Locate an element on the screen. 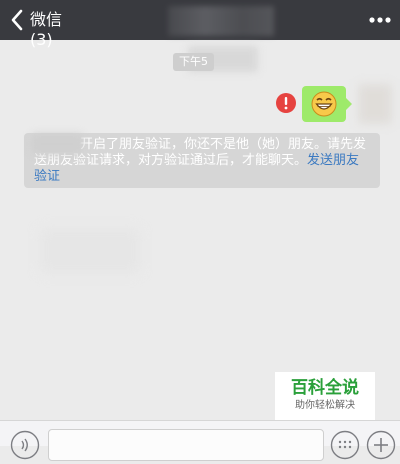 The image size is (400, 464). emoji-keyboard-icon is located at coordinates (345, 445).